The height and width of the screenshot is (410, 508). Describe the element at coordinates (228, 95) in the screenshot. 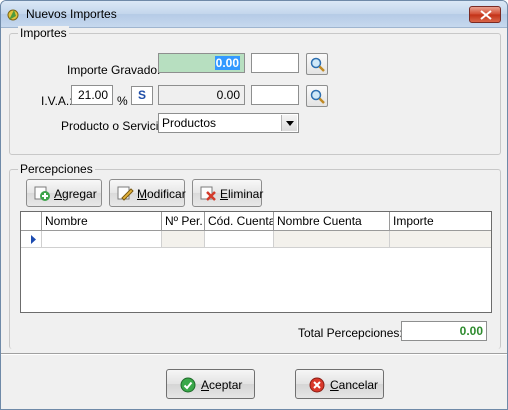

I see `iva-amount-value: 0.00` at that location.